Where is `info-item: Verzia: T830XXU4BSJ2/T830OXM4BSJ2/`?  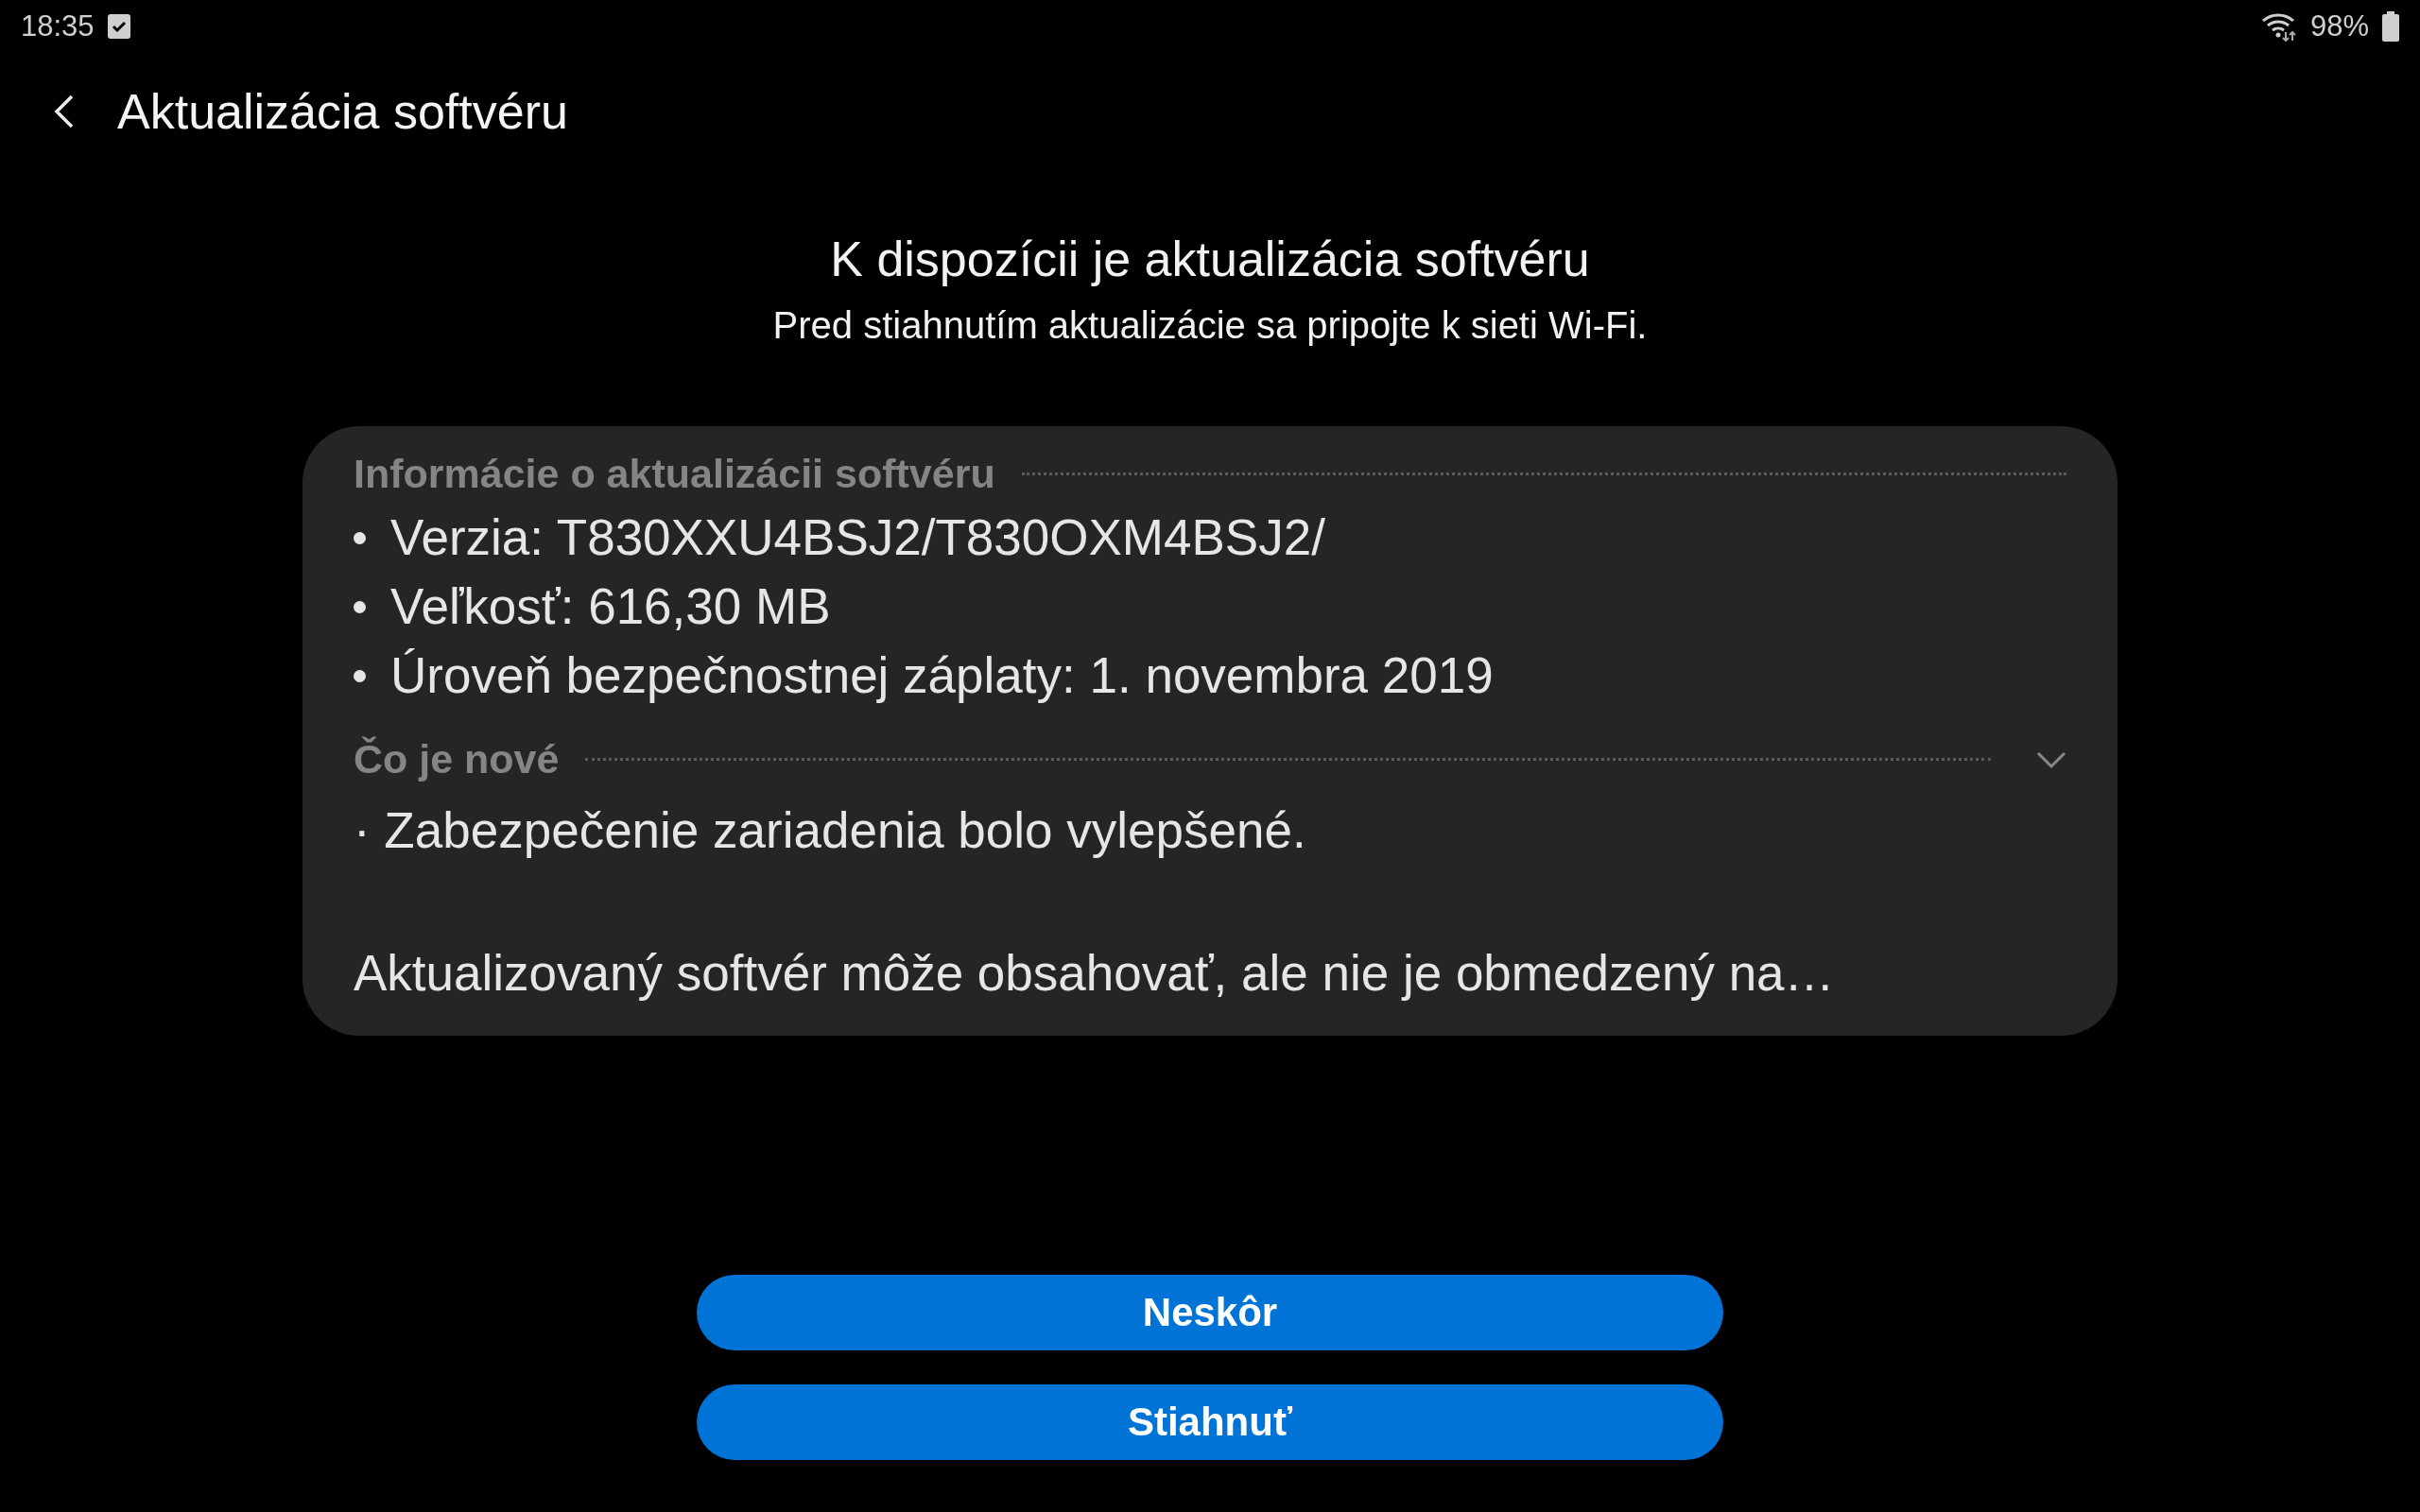 info-item: Verzia: T830XXU4BSJ2/T830OXM4BSJ2/ is located at coordinates (857, 537).